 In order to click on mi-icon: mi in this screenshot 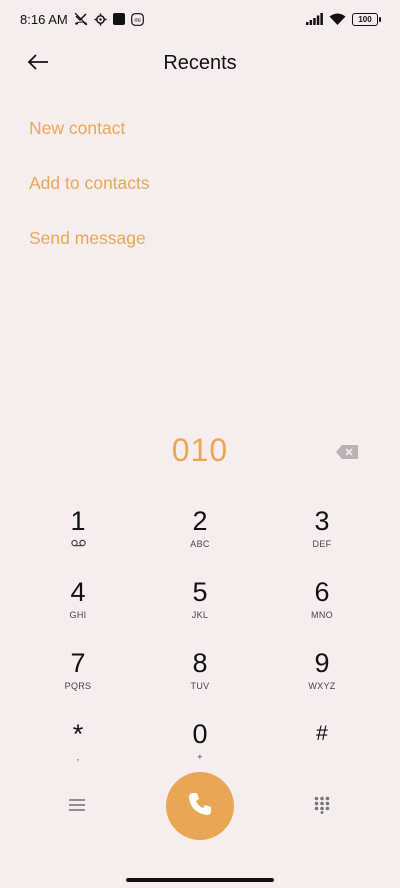, I will do `click(137, 19)`.